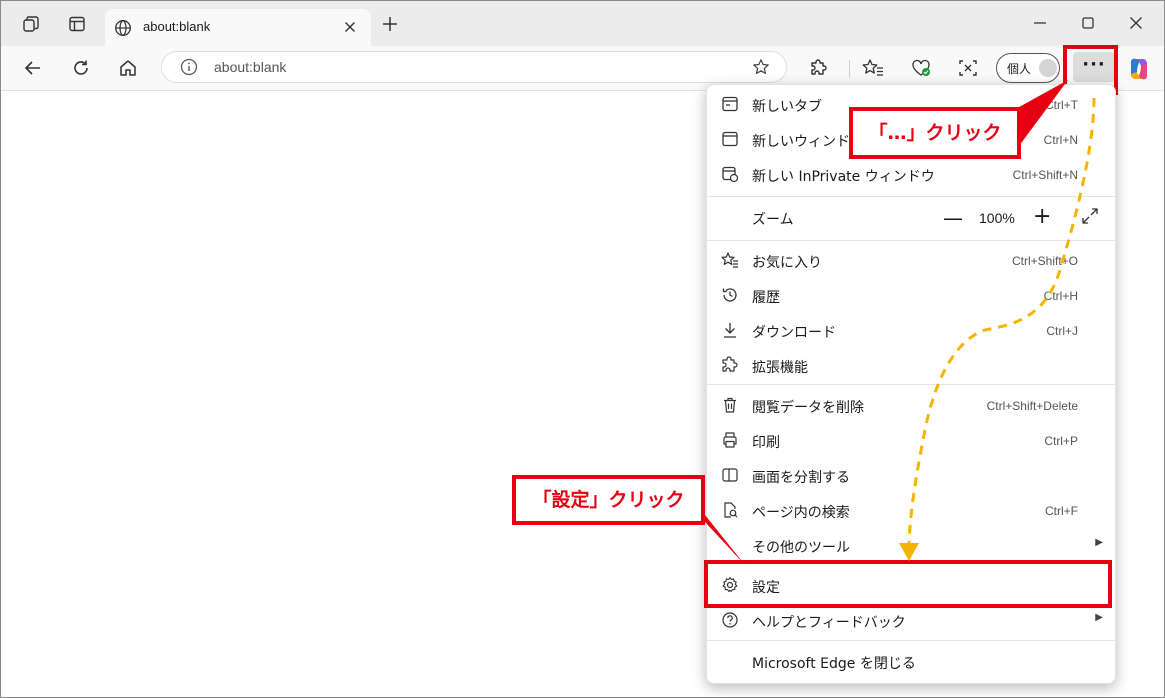 The image size is (1165, 698). I want to click on favorites-menu-icon, so click(730, 260).